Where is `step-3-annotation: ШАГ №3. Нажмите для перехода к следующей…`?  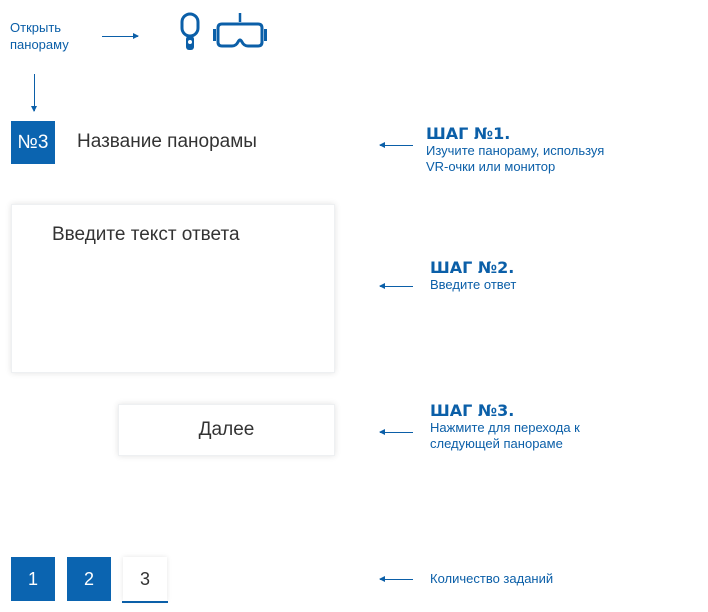 step-3-annotation: ШАГ №3. Нажмите для перехода к следующей… is located at coordinates (505, 426).